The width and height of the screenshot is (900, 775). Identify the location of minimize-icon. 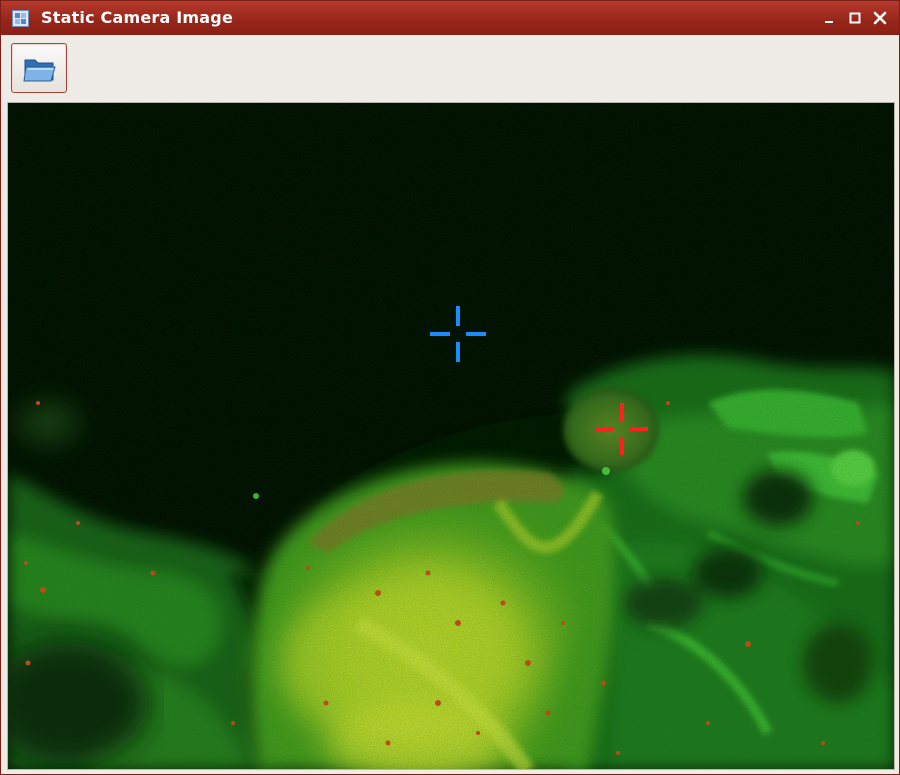
(829, 18).